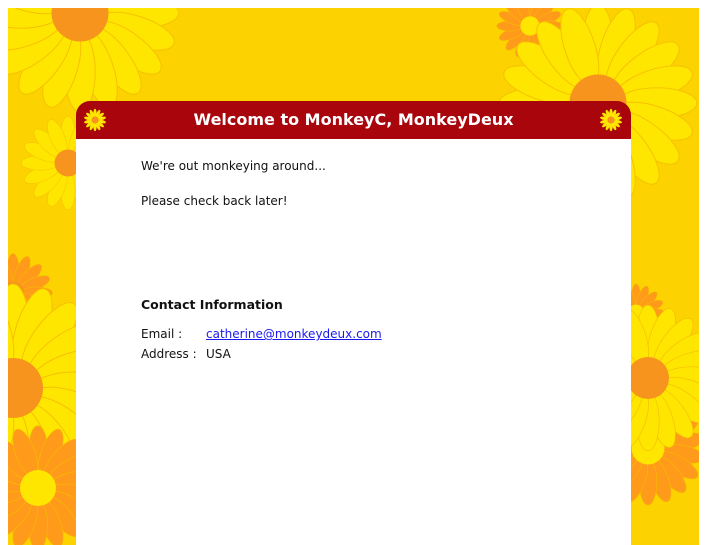 This screenshot has width=727, height=545. What do you see at coordinates (294, 334) in the screenshot?
I see `email-link: catherine@monkeydeux.com` at bounding box center [294, 334].